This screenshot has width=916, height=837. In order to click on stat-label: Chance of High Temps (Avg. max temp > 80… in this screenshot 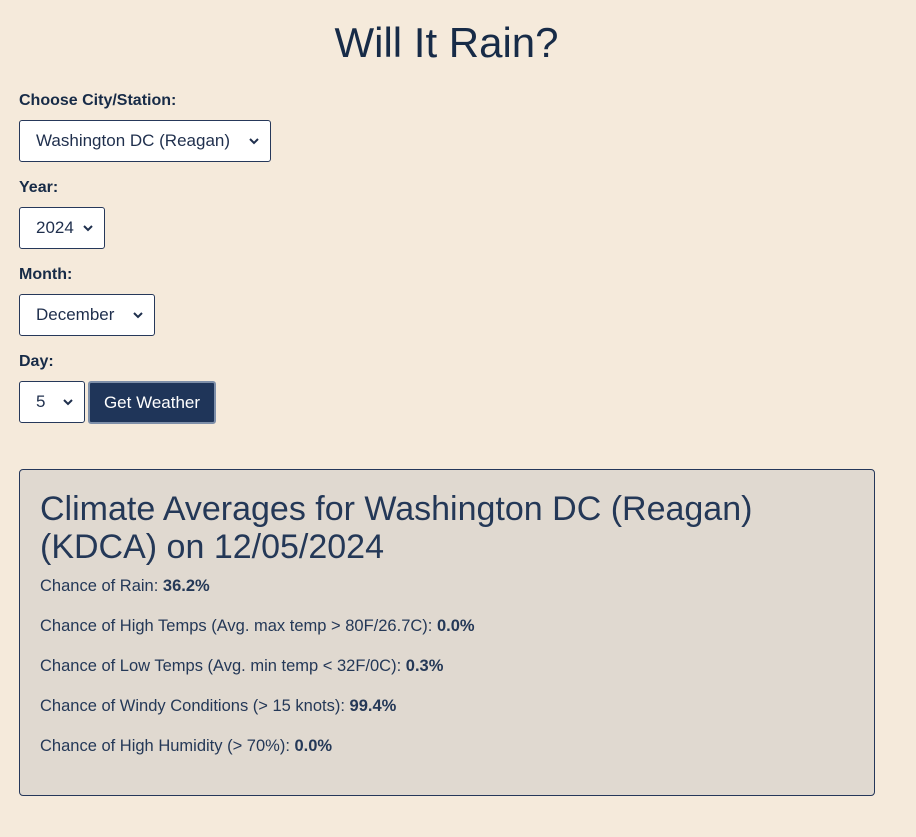, I will do `click(238, 626)`.